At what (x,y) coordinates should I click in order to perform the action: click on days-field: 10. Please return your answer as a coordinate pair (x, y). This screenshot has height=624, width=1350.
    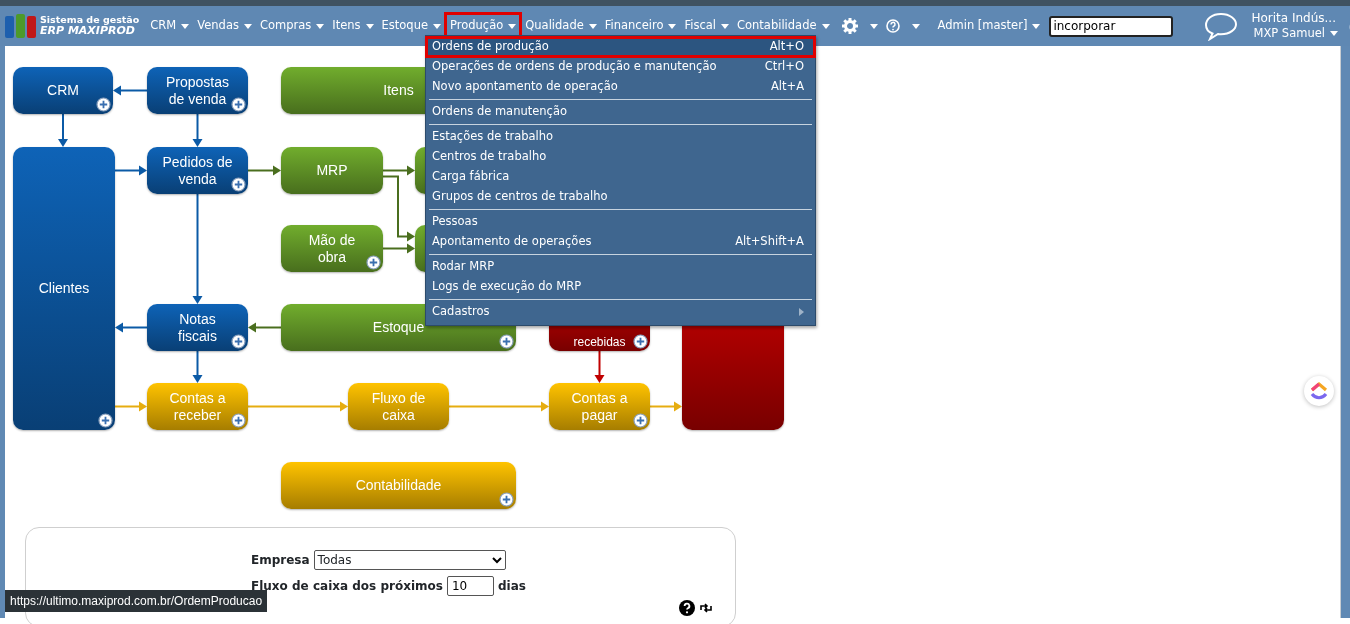
    Looking at the image, I should click on (470, 586).